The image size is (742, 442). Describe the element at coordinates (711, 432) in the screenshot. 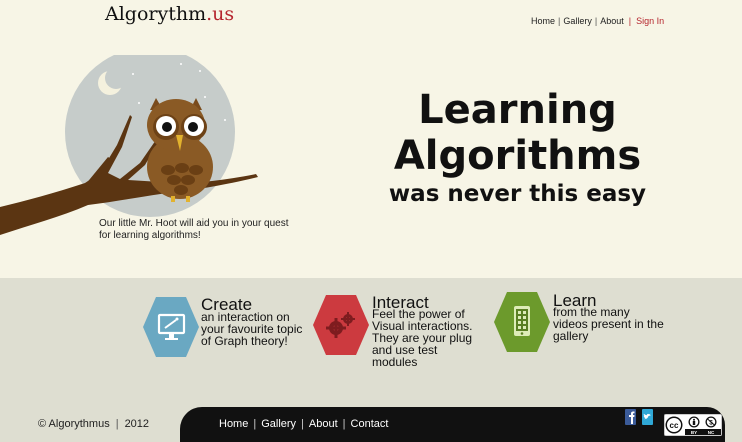

I see `license-nc-label: NC` at that location.